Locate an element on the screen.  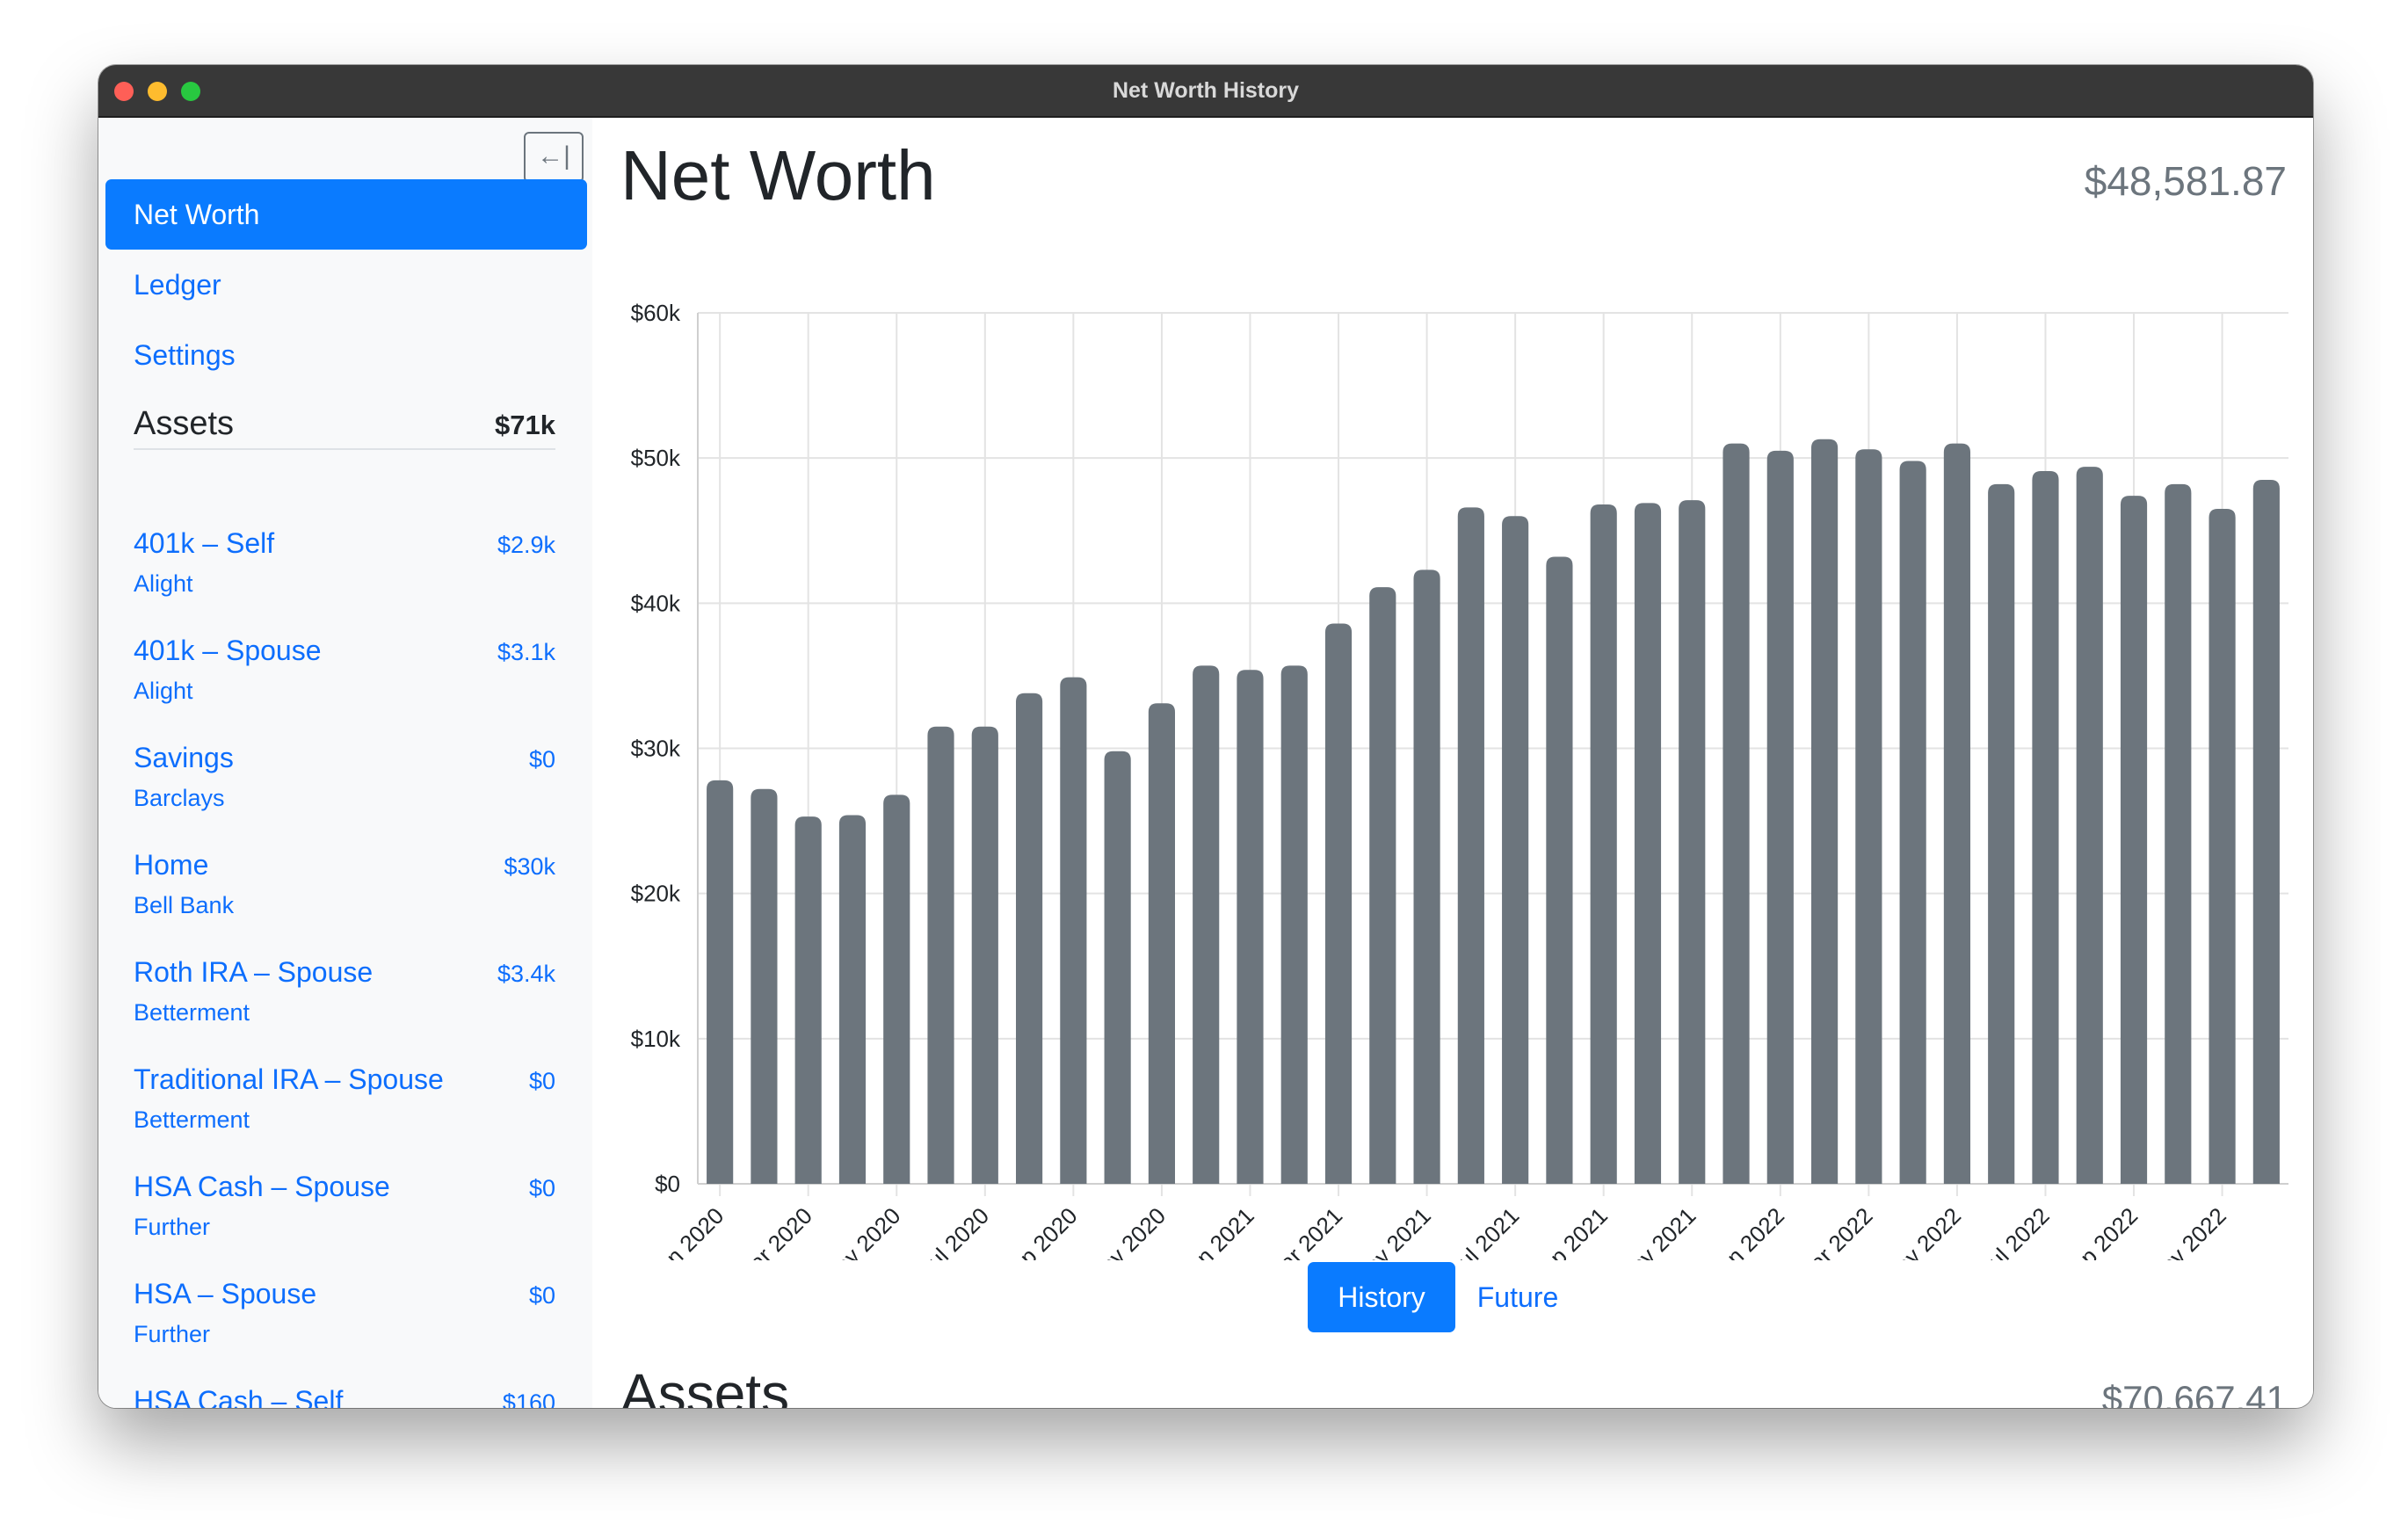
y-tick-label: $50k is located at coordinates (656, 458).